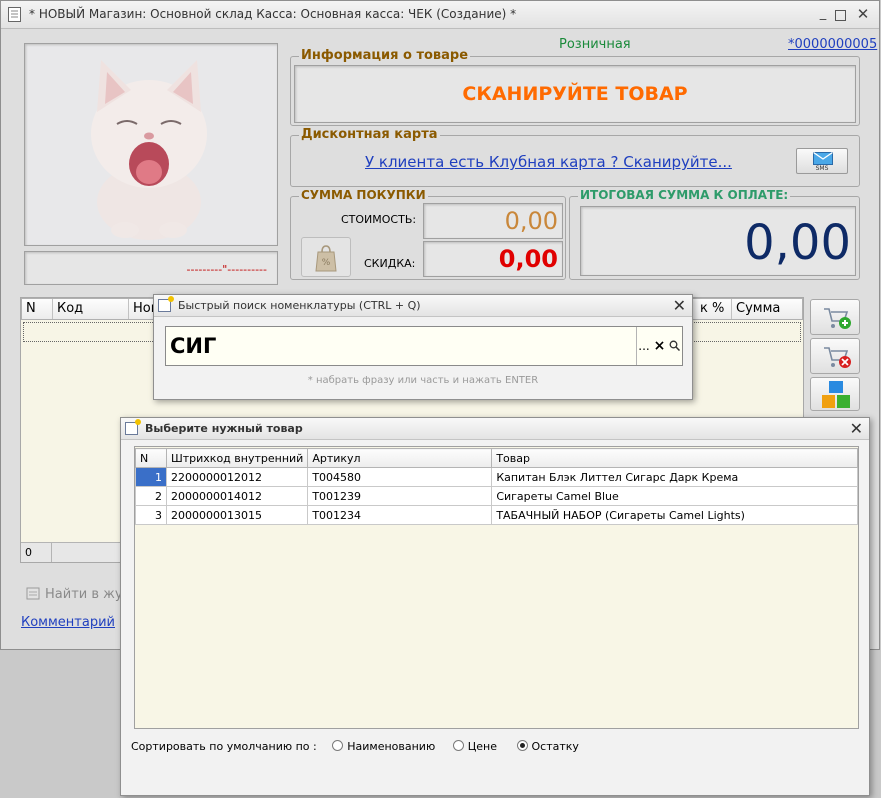 Image resolution: width=881 pixels, height=798 pixels. What do you see at coordinates (423, 380) in the screenshot?
I see `quick-search-hint: * набрать фразу или часть и нажать ENTER` at bounding box center [423, 380].